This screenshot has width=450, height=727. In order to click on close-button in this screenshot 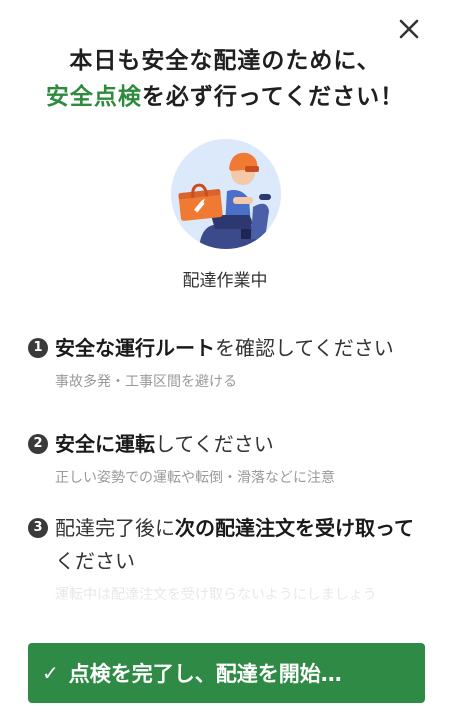, I will do `click(409, 29)`.